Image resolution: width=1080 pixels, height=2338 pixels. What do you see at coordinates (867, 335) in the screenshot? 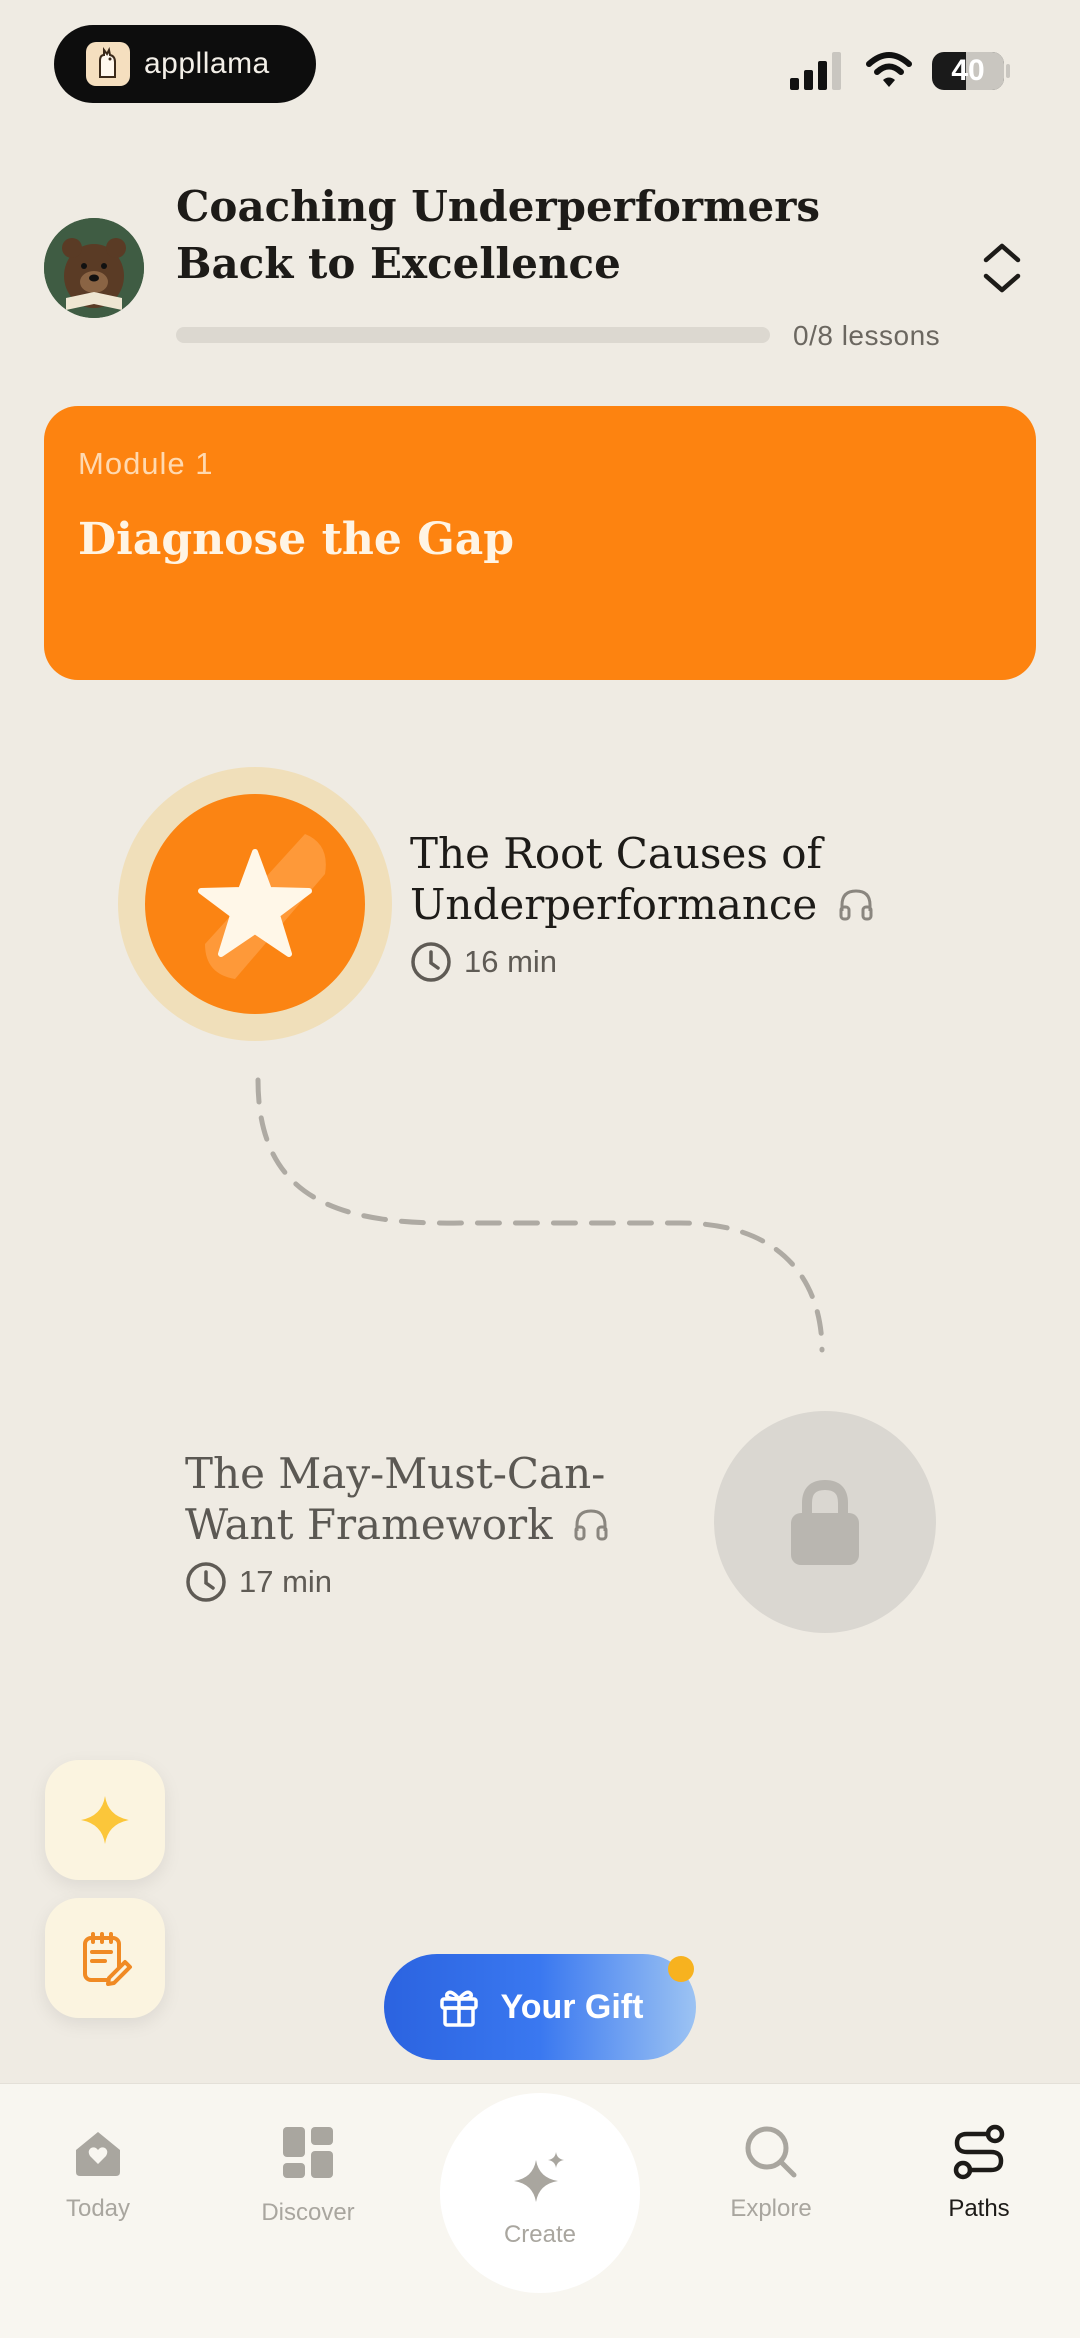
I see `lessons-count: 0/8 lessons` at bounding box center [867, 335].